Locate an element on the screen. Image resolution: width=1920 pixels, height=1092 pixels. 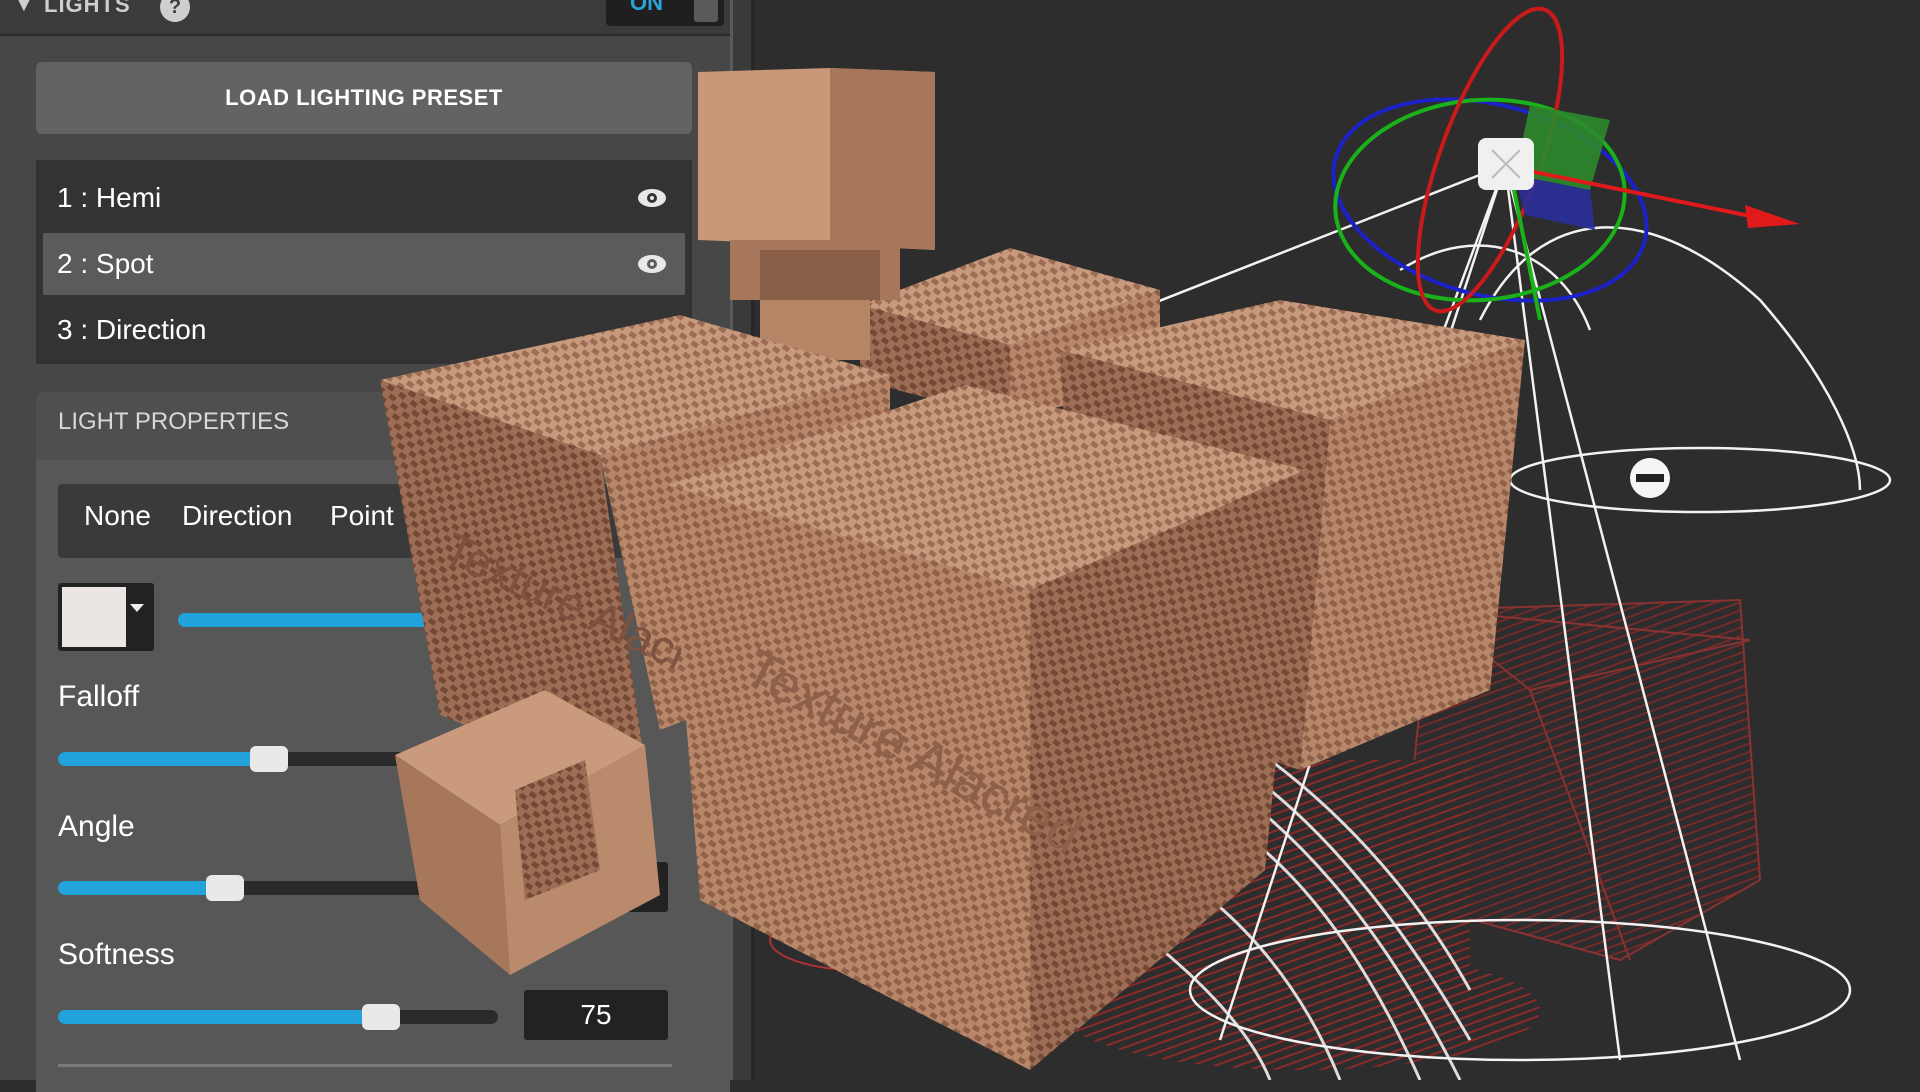
gizmo-x-arrow-icon is located at coordinates (1772, 216).